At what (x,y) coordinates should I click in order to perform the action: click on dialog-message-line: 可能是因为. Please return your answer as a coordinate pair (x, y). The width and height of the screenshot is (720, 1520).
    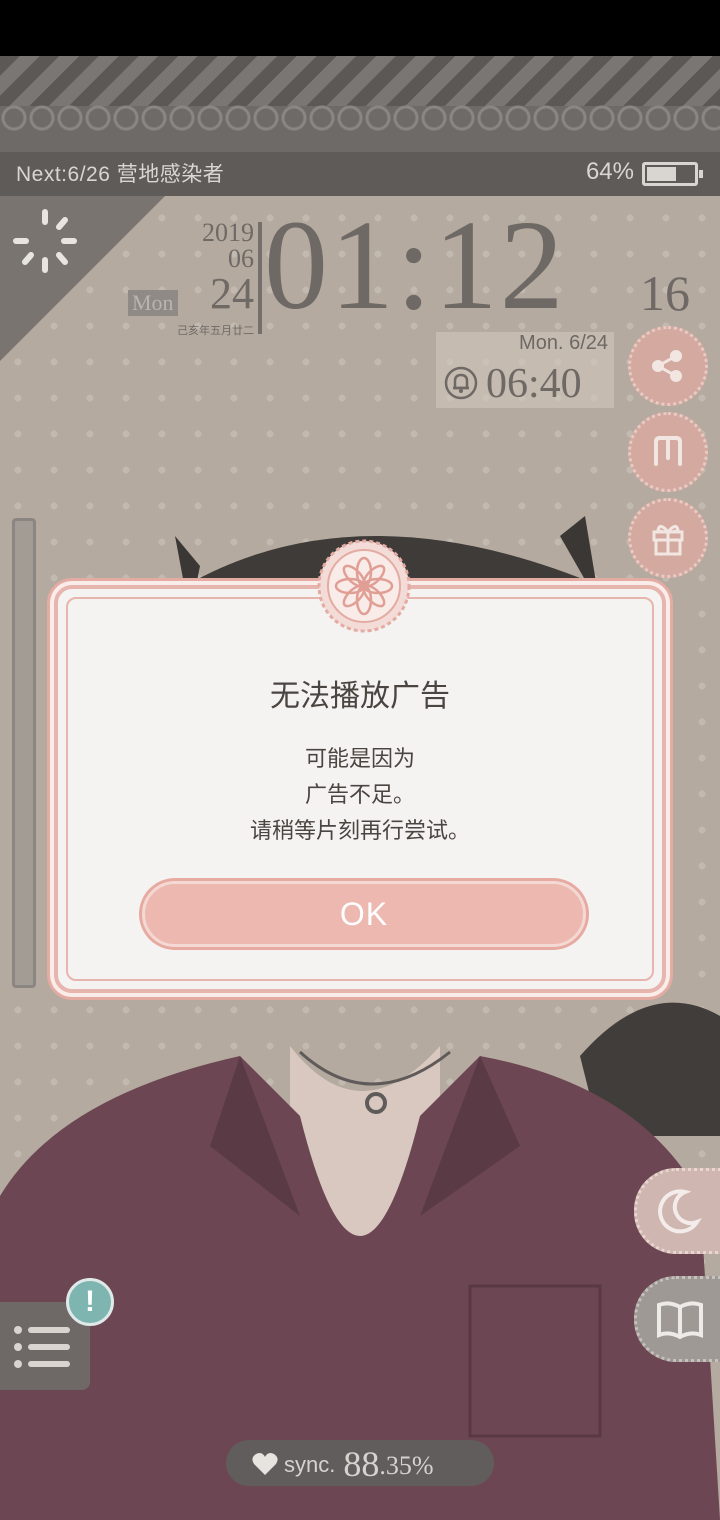
    Looking at the image, I should click on (359, 758).